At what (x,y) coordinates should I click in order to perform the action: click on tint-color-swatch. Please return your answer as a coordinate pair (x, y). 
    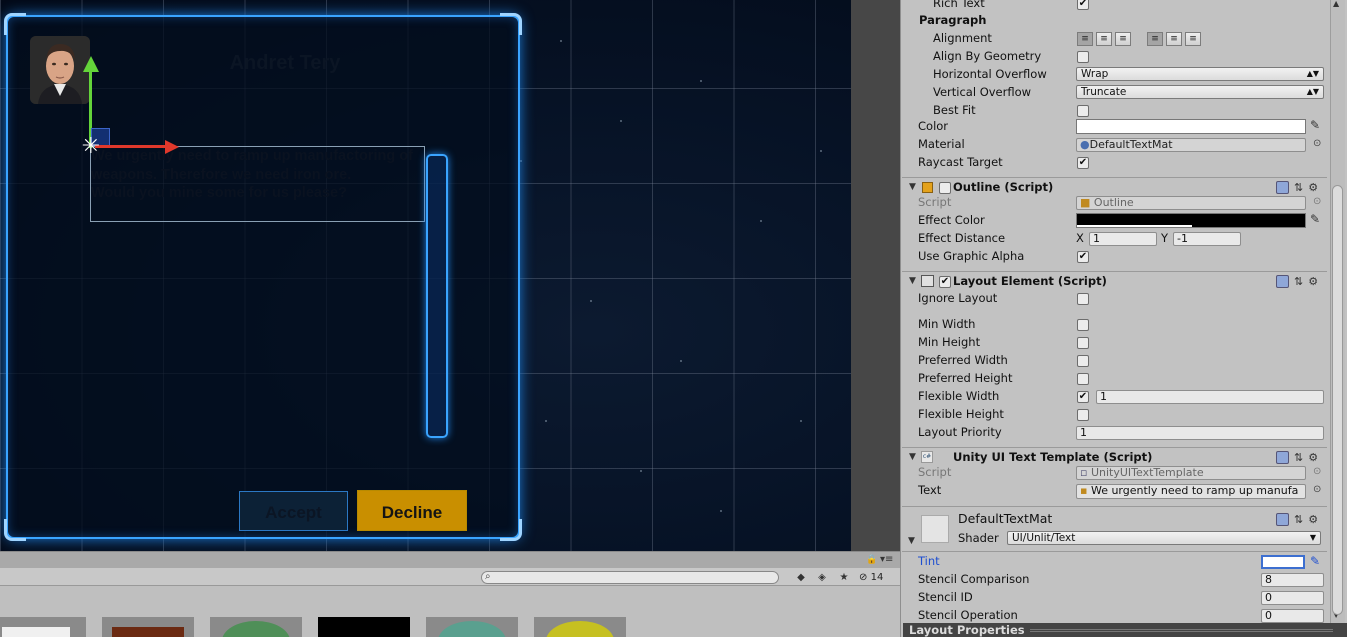
    Looking at the image, I should click on (1283, 562).